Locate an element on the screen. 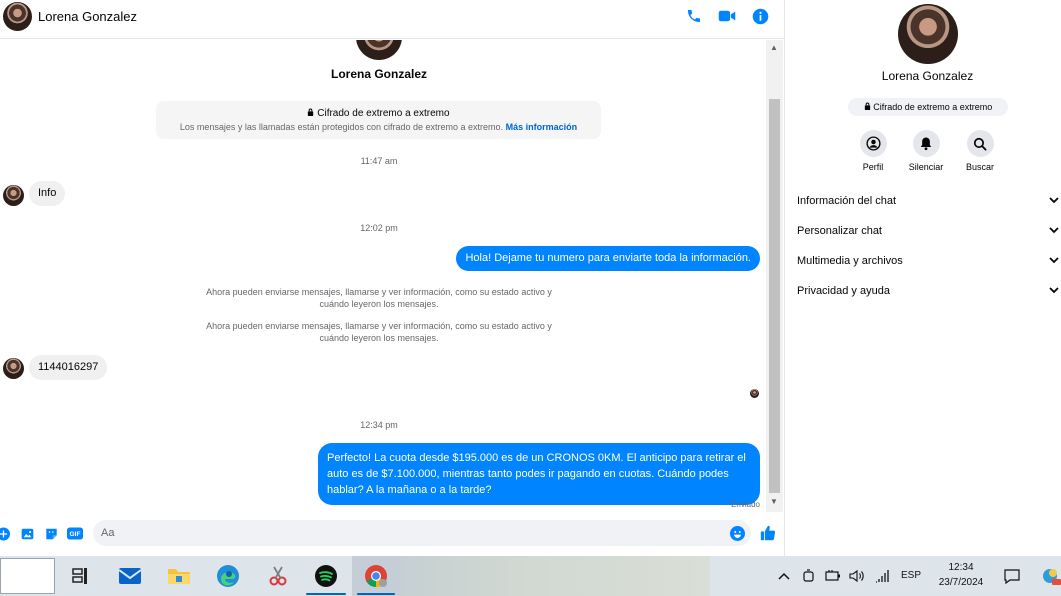  search-action-label: Buscar is located at coordinates (979, 167).